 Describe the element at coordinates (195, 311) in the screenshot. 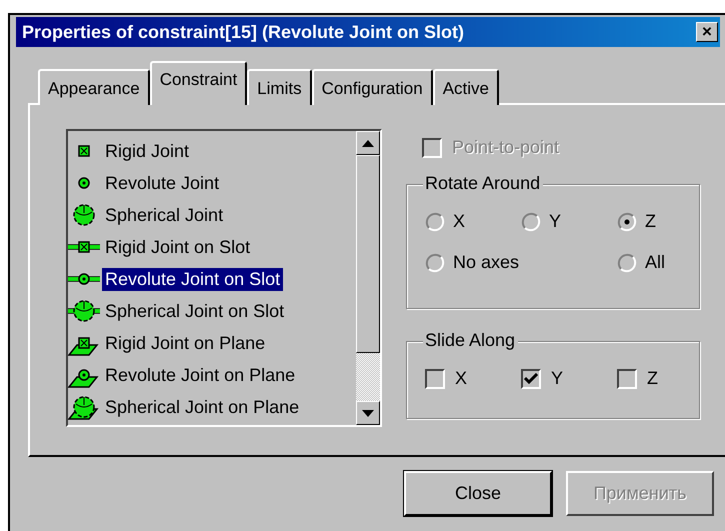

I see `list-item: Spherical Joint on Slot` at that location.